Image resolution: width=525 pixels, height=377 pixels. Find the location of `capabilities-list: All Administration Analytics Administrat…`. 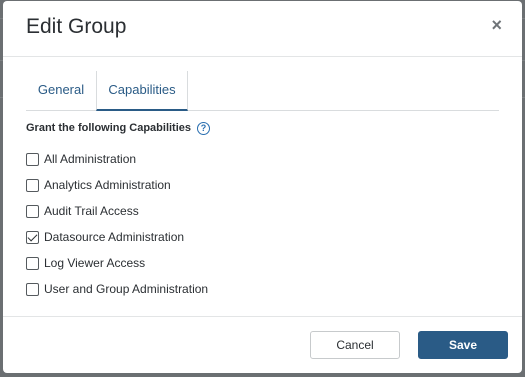

capabilities-list: All Administration Analytics Administrat… is located at coordinates (117, 224).